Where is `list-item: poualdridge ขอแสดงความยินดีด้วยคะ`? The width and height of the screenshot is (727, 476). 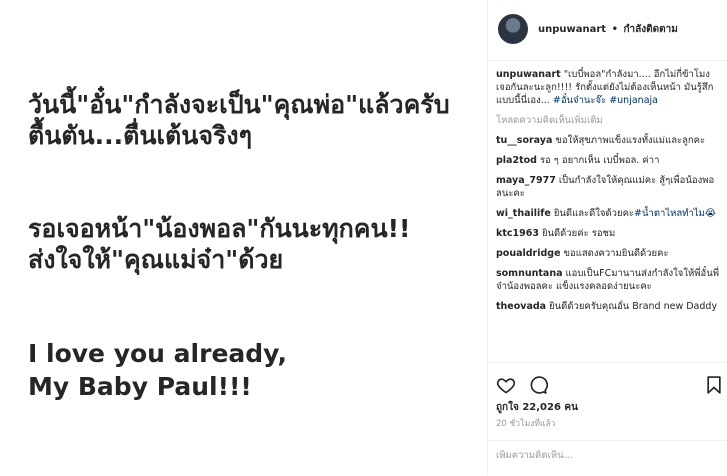 list-item: poualdridge ขอแสดงความยินดีด้วยคะ is located at coordinates (609, 253).